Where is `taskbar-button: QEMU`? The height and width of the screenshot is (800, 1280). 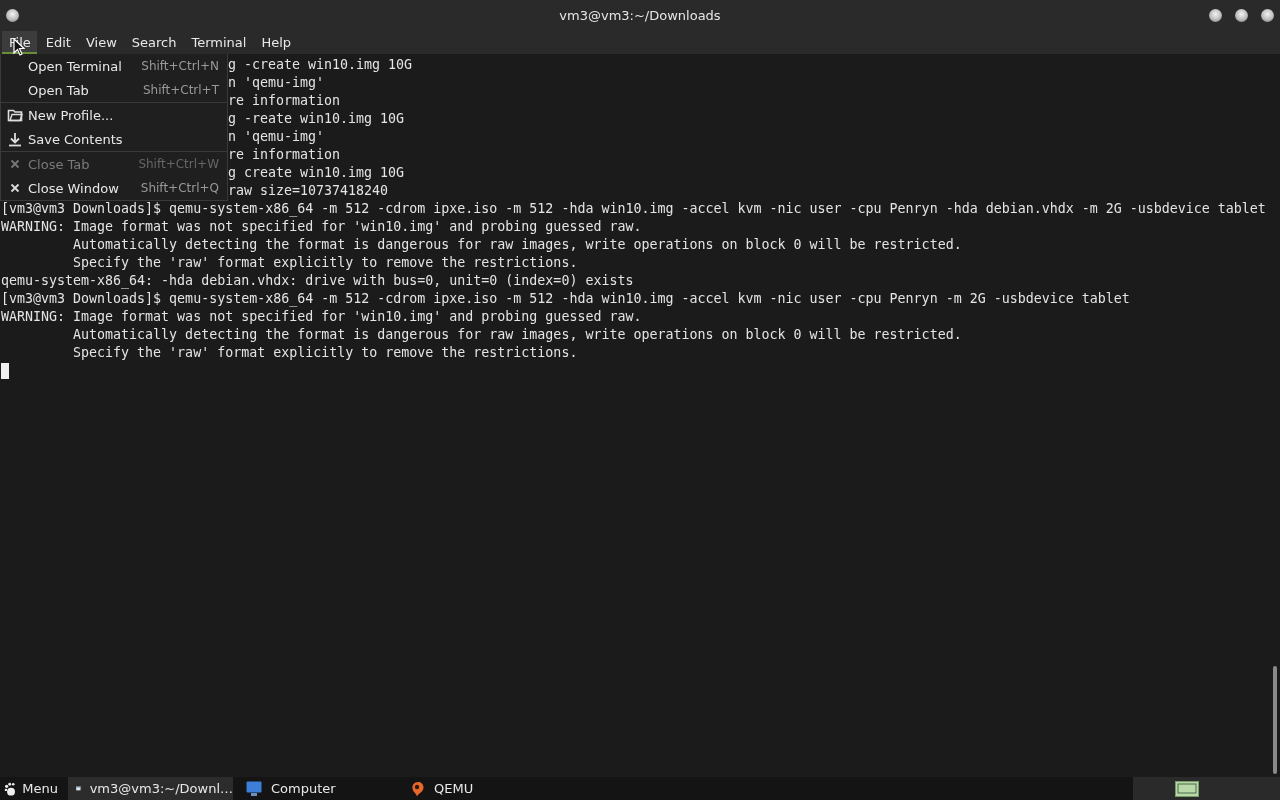 taskbar-button: QEMU is located at coordinates (485, 788).